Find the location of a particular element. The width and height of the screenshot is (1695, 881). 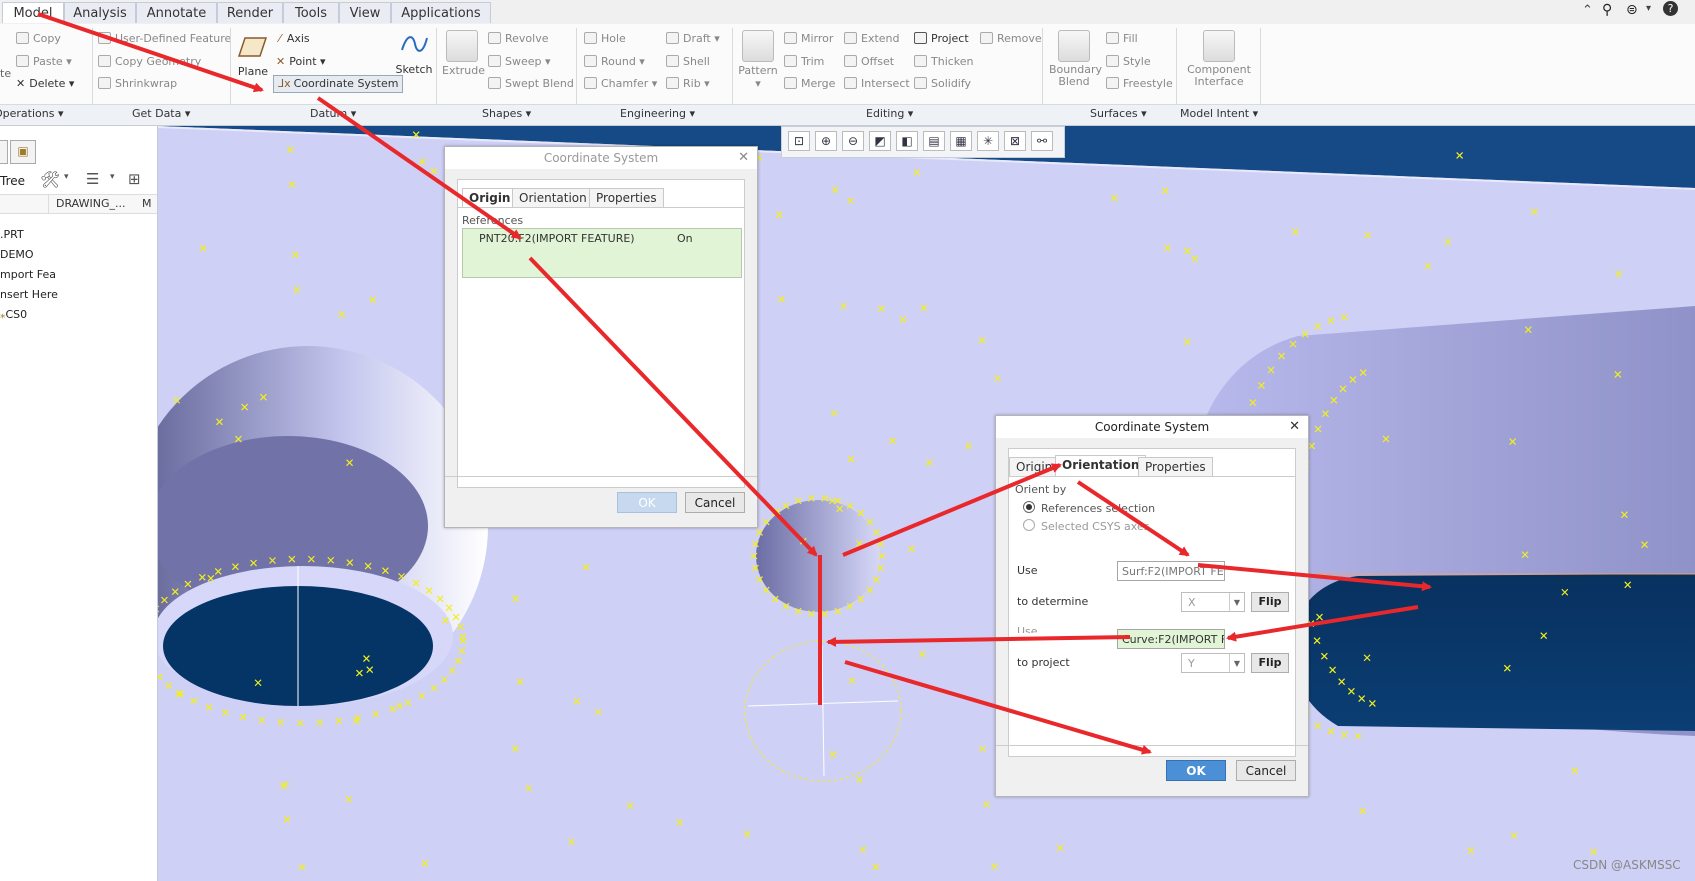

tab-applications: Applications is located at coordinates (441, 12).